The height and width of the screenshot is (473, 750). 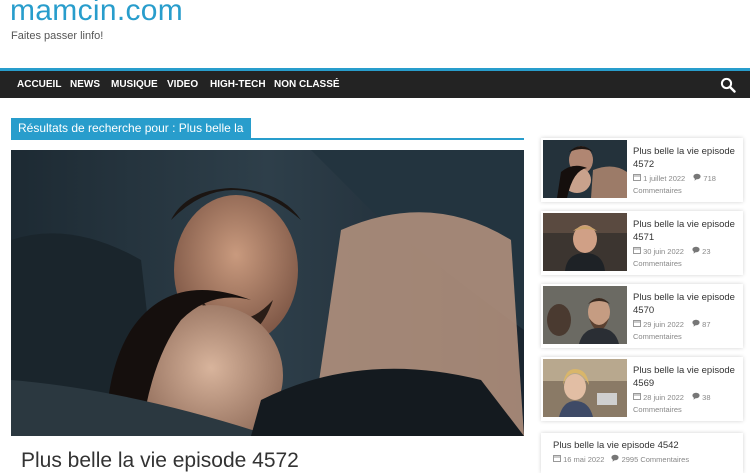 What do you see at coordinates (686, 304) in the screenshot?
I see `sidebar-post-title: Plus belle la vie episode 4570` at bounding box center [686, 304].